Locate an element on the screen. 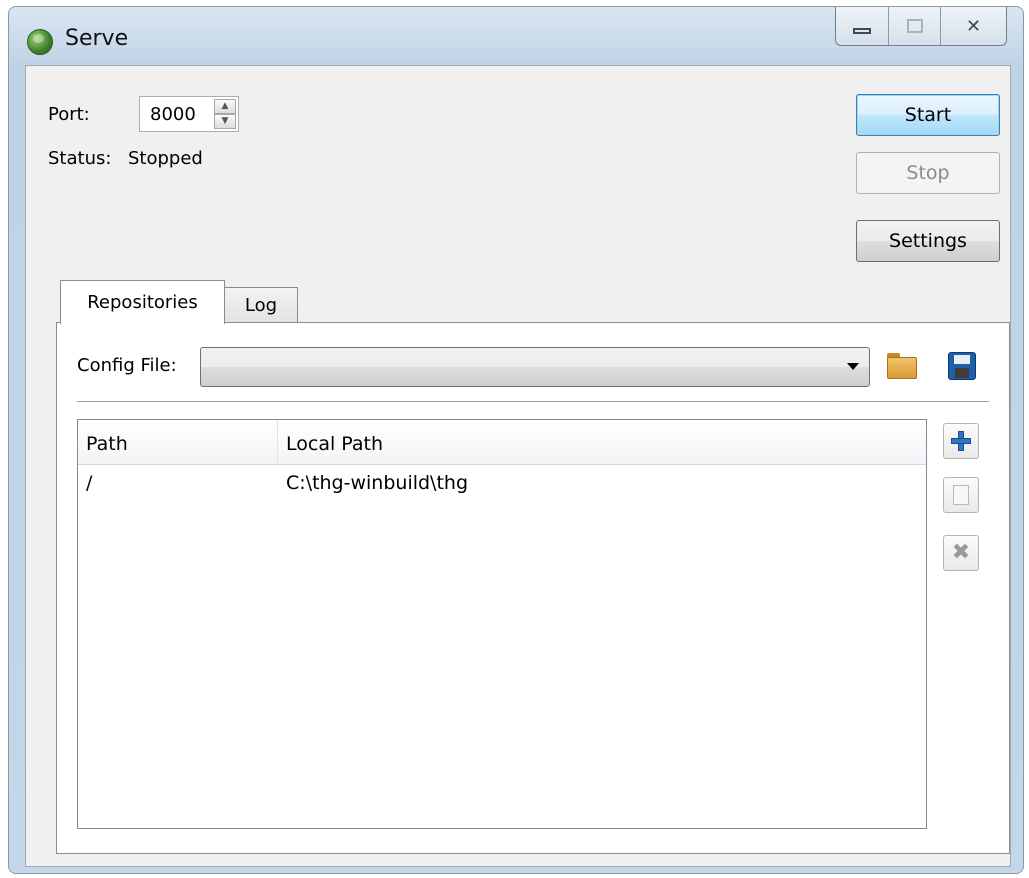  config-file-label: Config File: is located at coordinates (127, 365).